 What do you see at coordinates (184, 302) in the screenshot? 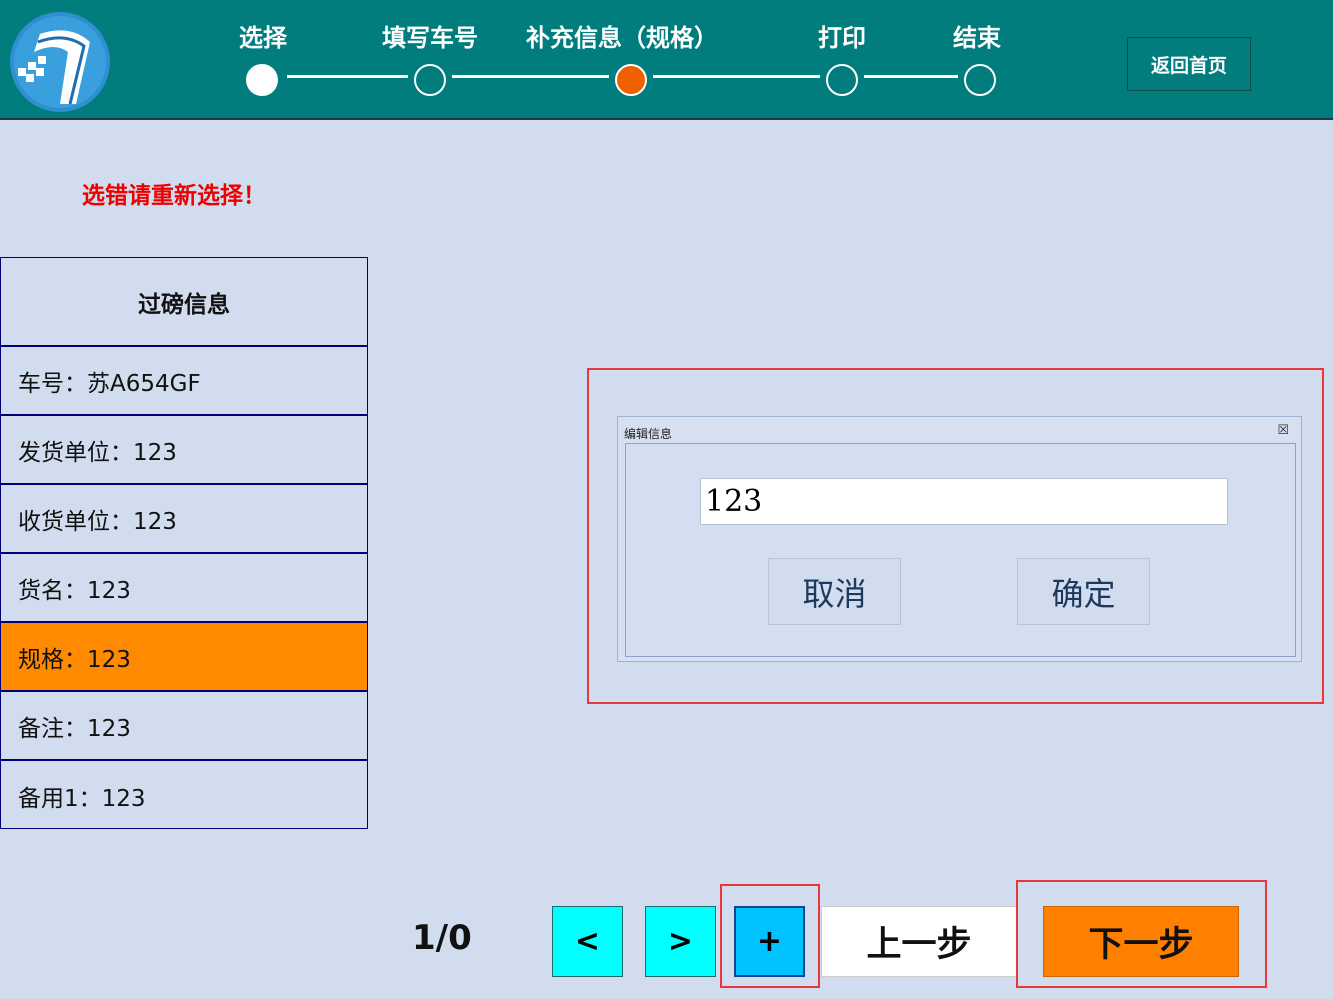
I see `weighing-info-title: 过磅信息` at bounding box center [184, 302].